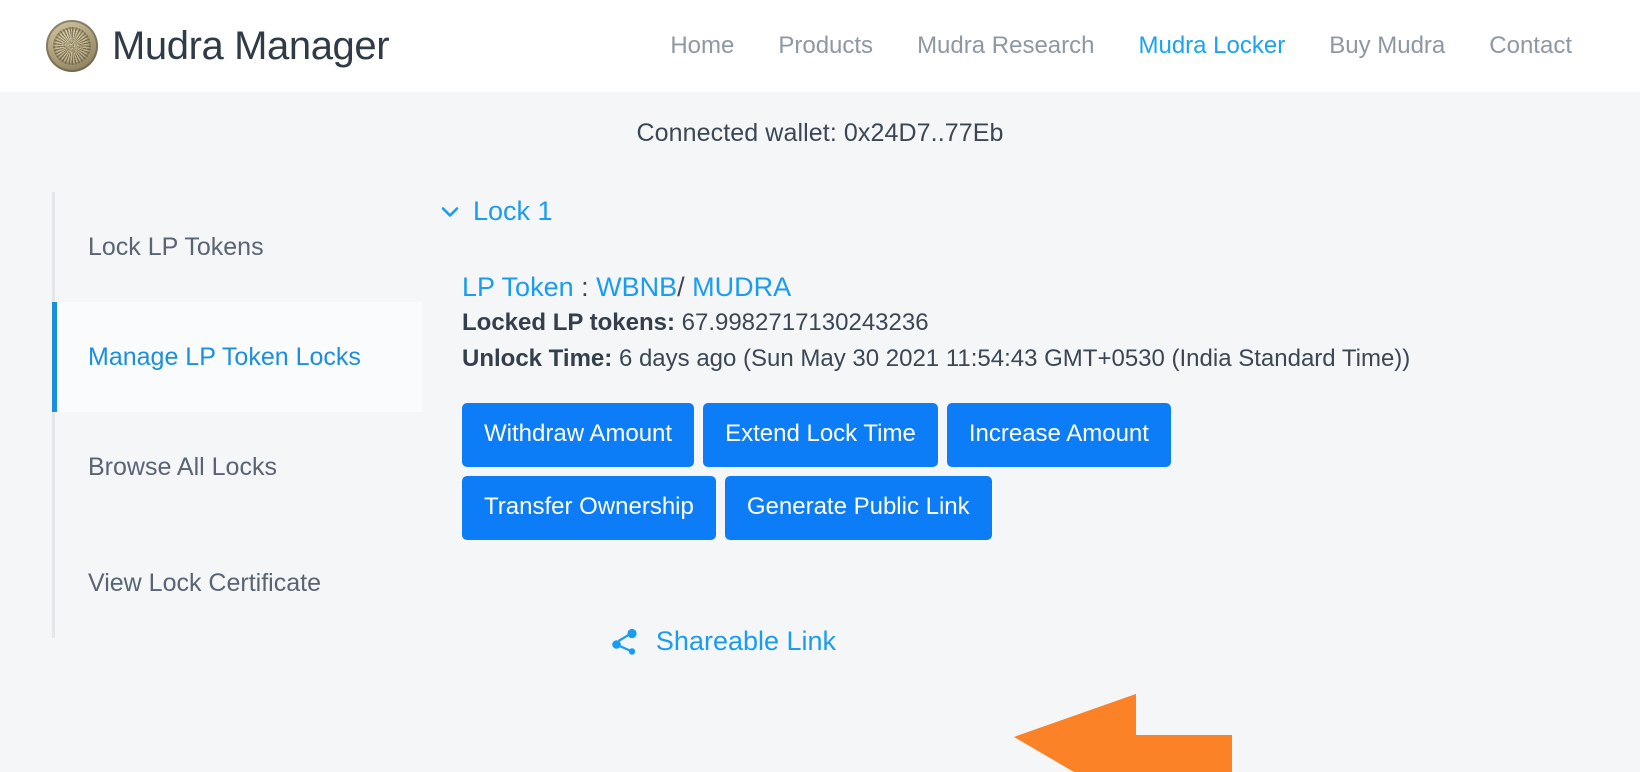  What do you see at coordinates (1051, 323) in the screenshot?
I see `locked-lp-tokens-row: Locked LP tokens: 67.9982717130243236` at bounding box center [1051, 323].